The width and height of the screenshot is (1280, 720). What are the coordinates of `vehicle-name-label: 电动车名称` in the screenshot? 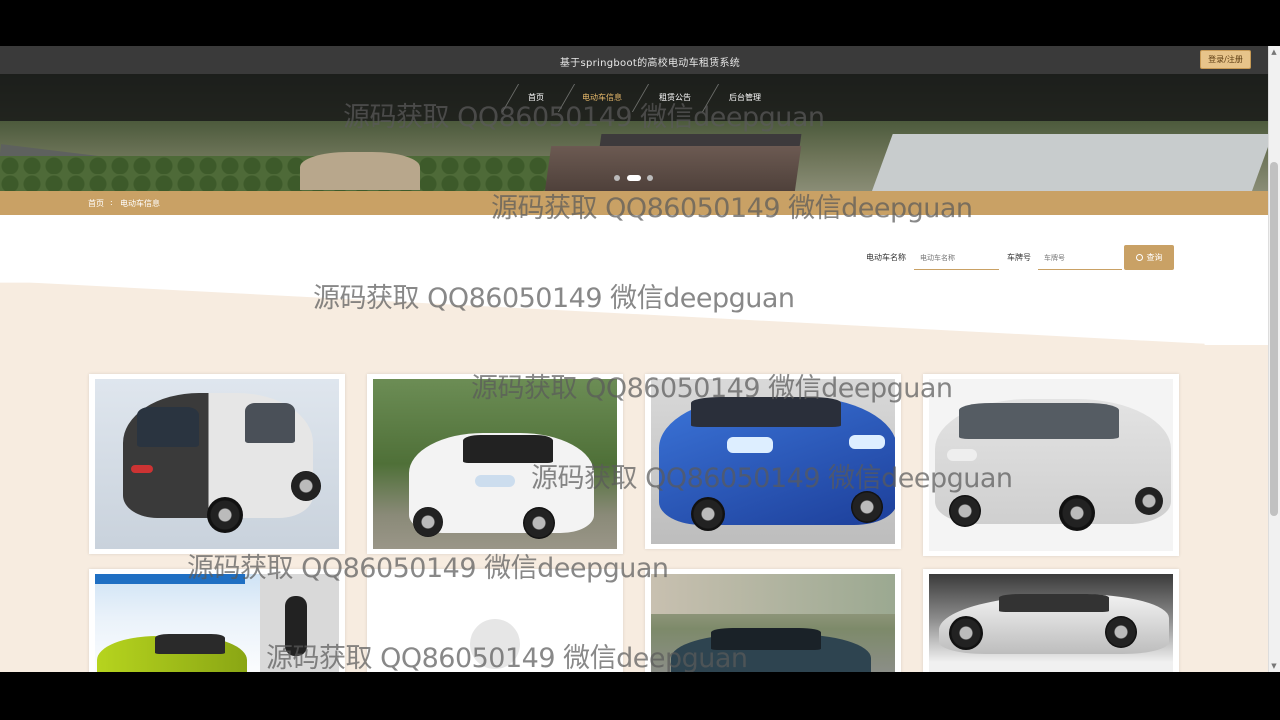 It's located at (886, 257).